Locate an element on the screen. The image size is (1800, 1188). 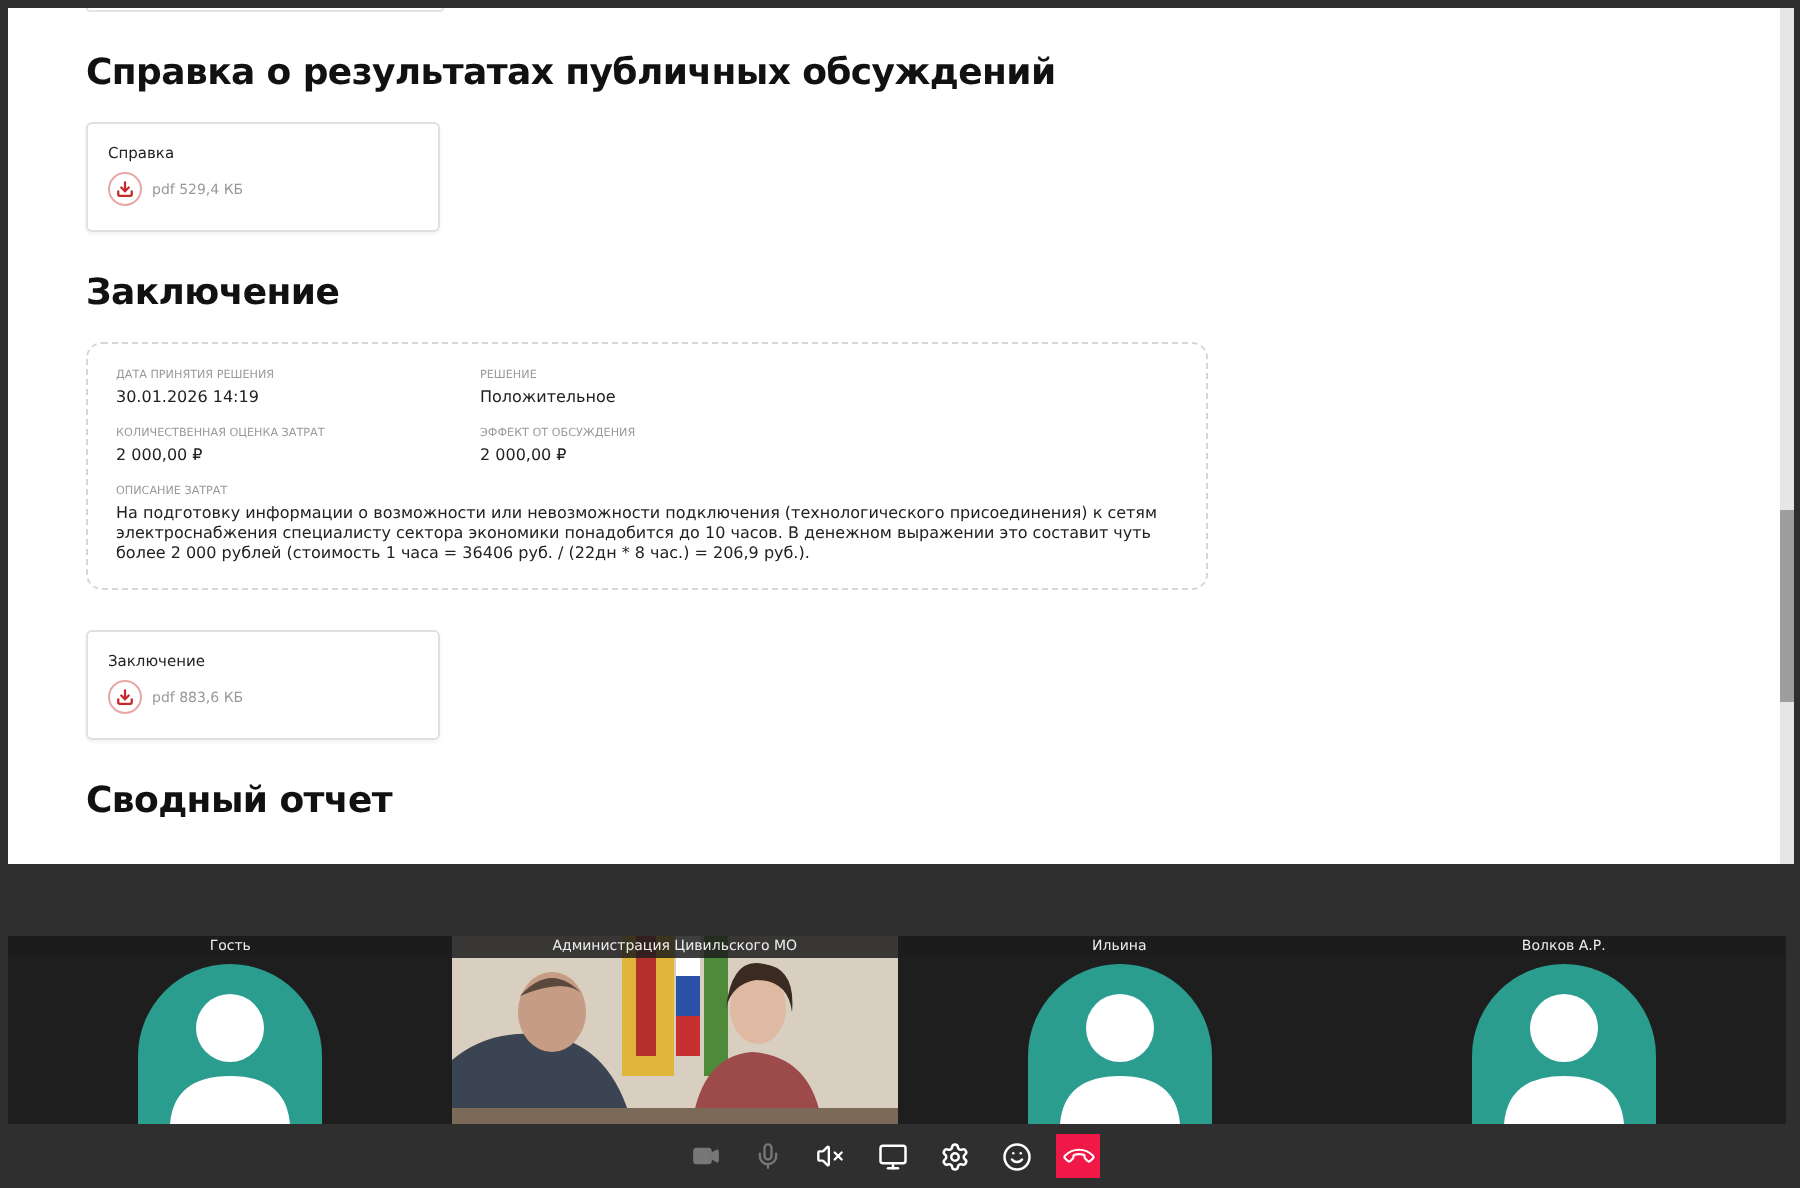
section-heading: Сводный отчет is located at coordinates (240, 801).